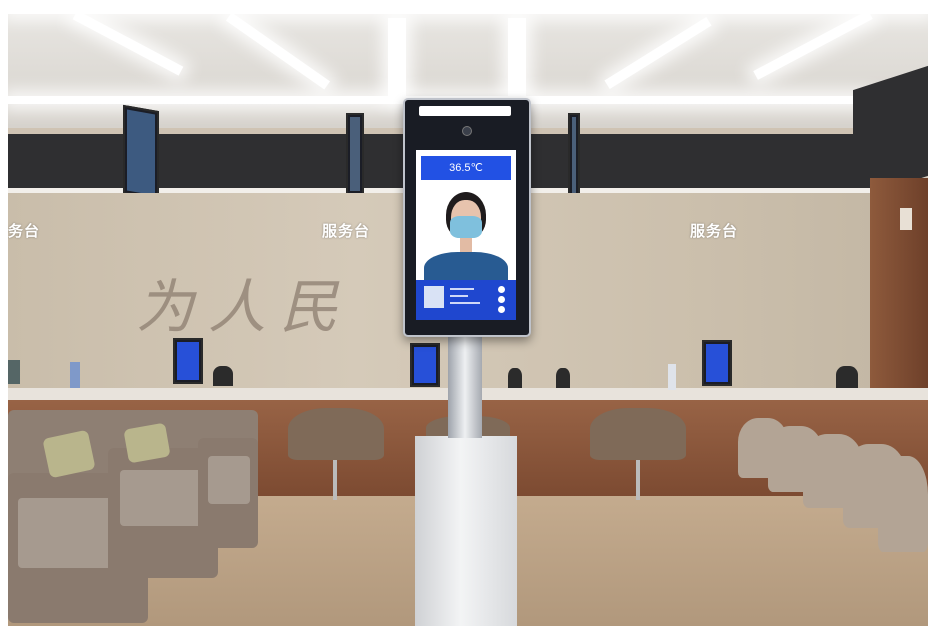 The height and width of the screenshot is (631, 934). What do you see at coordinates (466, 531) in the screenshot?
I see `kiosk-pedestal` at bounding box center [466, 531].